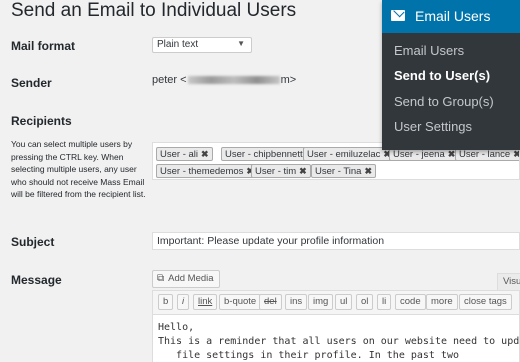  What do you see at coordinates (344, 302) in the screenshot?
I see `ul-button: ul` at bounding box center [344, 302].